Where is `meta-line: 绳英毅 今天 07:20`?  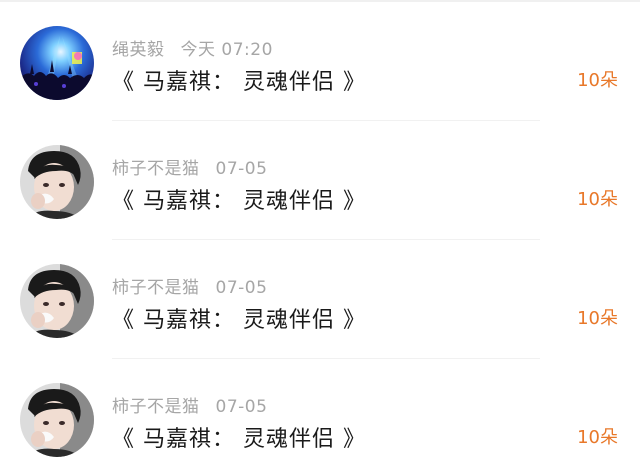 meta-line: 绳英毅 今天 07:20 is located at coordinates (192, 47).